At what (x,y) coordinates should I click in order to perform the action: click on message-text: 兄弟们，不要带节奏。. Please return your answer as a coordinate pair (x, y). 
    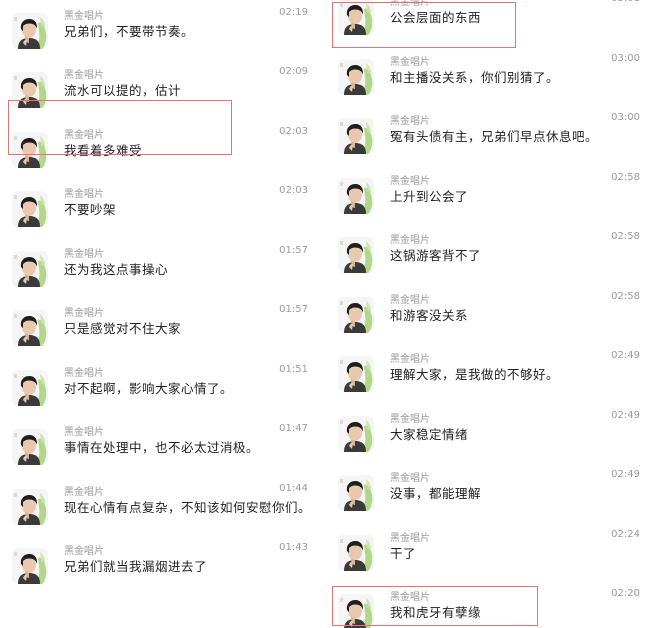
    Looking at the image, I should click on (129, 31).